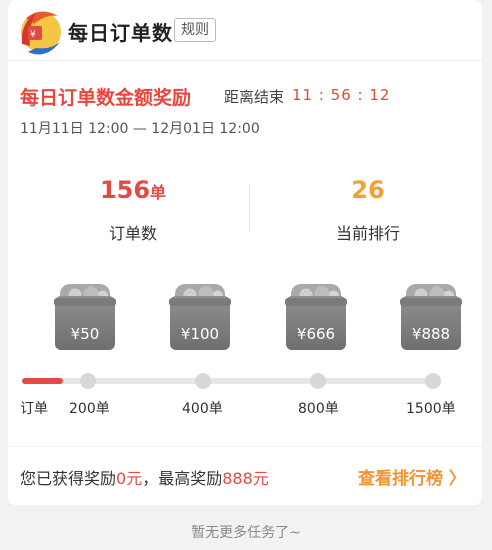 This screenshot has width=492, height=550. Describe the element at coordinates (367, 233) in the screenshot. I see `rank-label: 当前排行` at that location.